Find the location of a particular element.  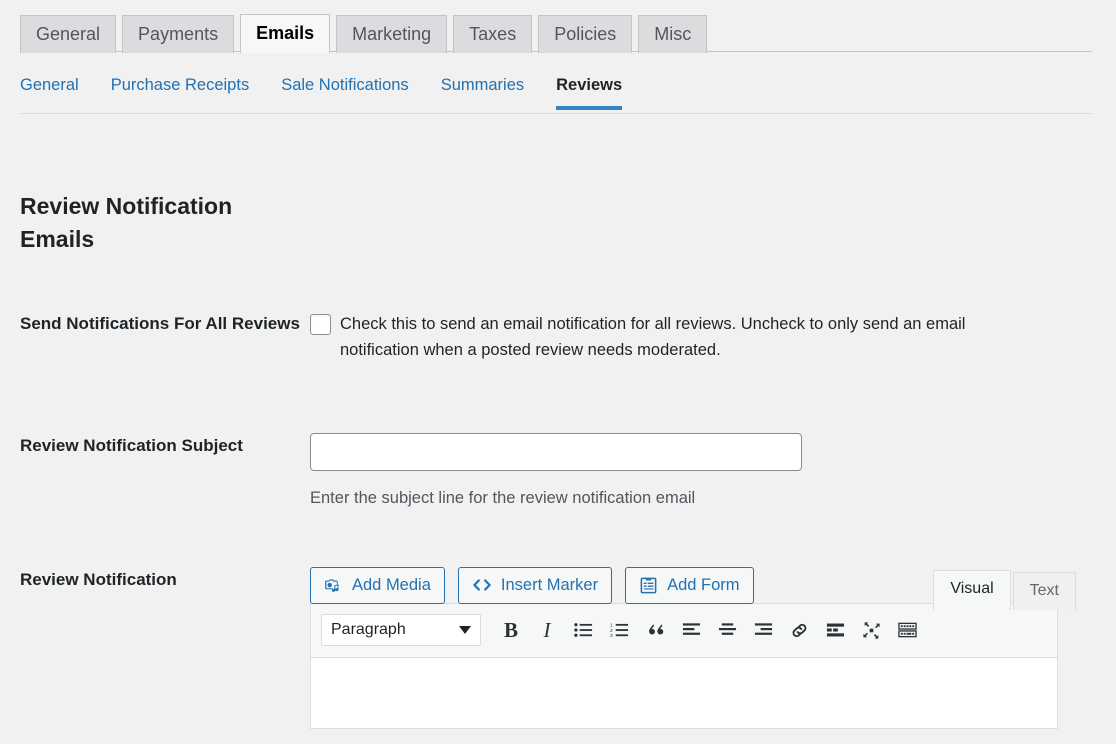

format-select-value: Paragraph is located at coordinates (368, 630).